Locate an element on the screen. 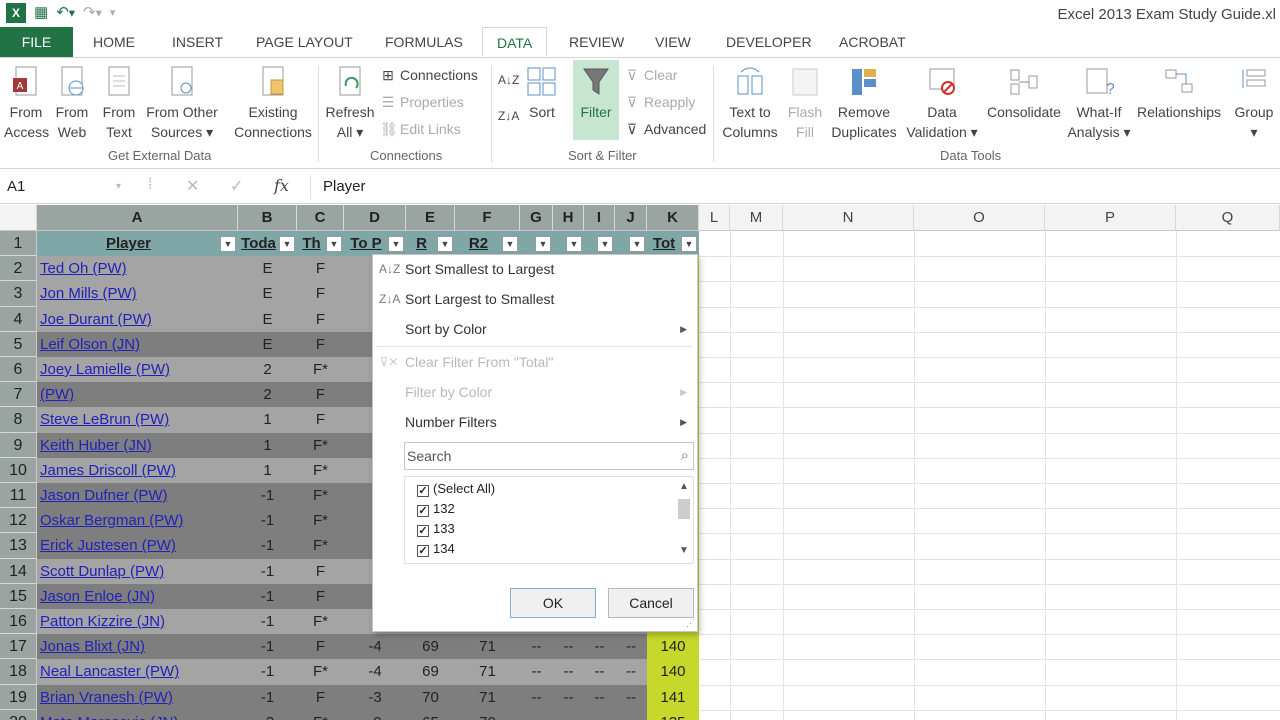 Image resolution: width=1280 pixels, height=720 pixels. column-header-d: D is located at coordinates (375, 218).